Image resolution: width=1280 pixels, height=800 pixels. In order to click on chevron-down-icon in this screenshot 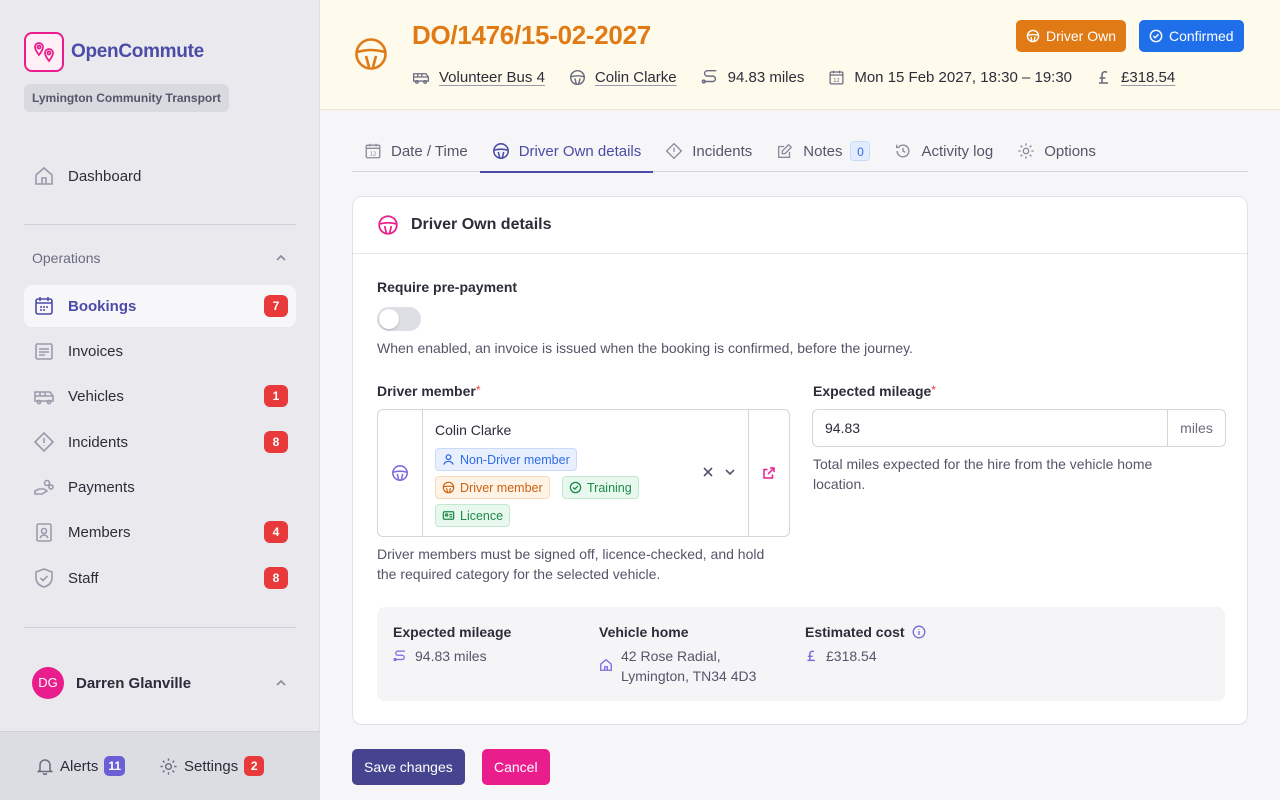, I will do `click(730, 472)`.